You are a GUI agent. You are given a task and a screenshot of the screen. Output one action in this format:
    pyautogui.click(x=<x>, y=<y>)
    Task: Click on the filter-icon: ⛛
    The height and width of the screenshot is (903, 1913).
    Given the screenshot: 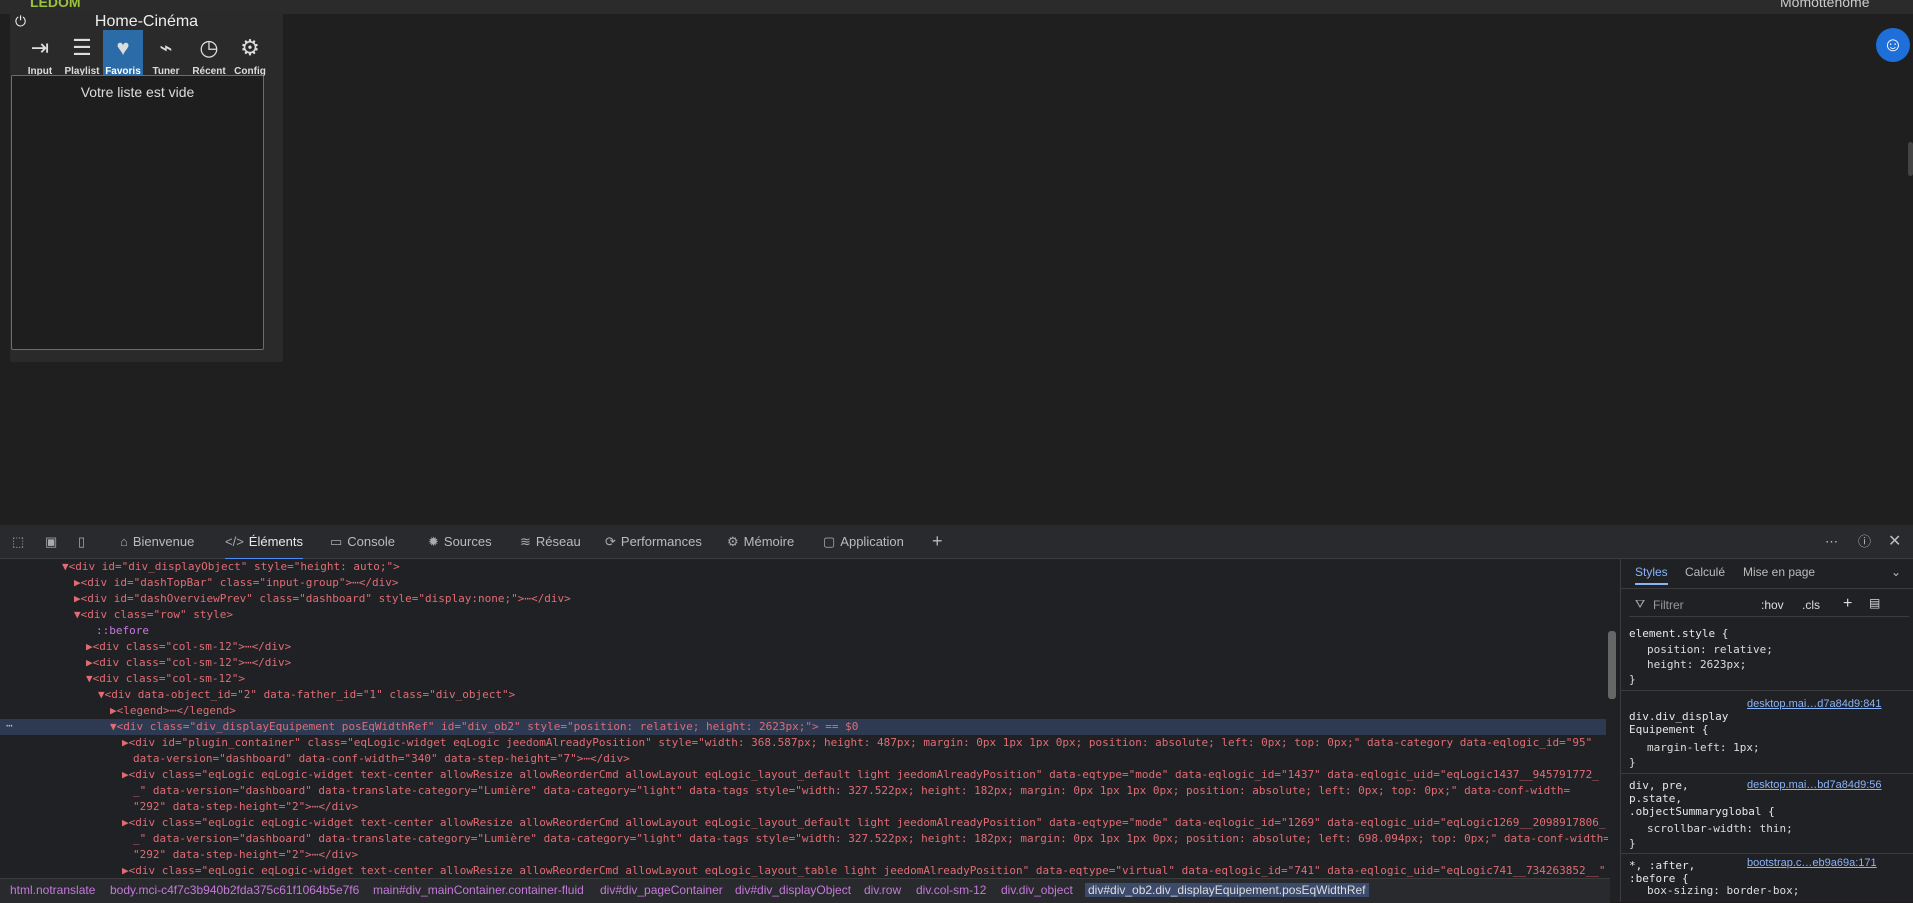 What is the action you would take?
    pyautogui.click(x=1640, y=604)
    